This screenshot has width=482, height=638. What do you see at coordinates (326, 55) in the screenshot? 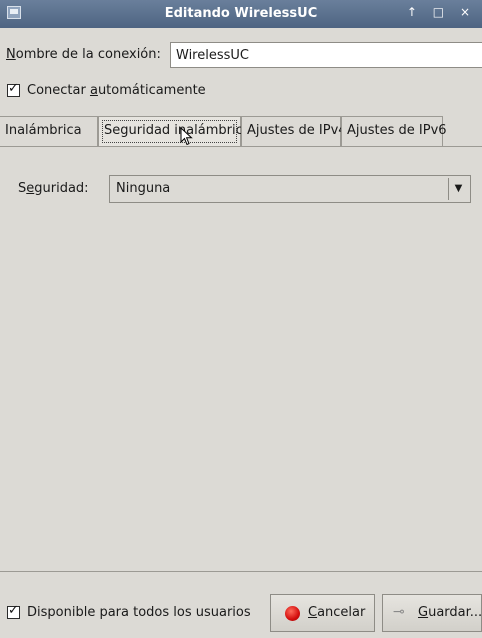
I see `connection-name-input` at bounding box center [326, 55].